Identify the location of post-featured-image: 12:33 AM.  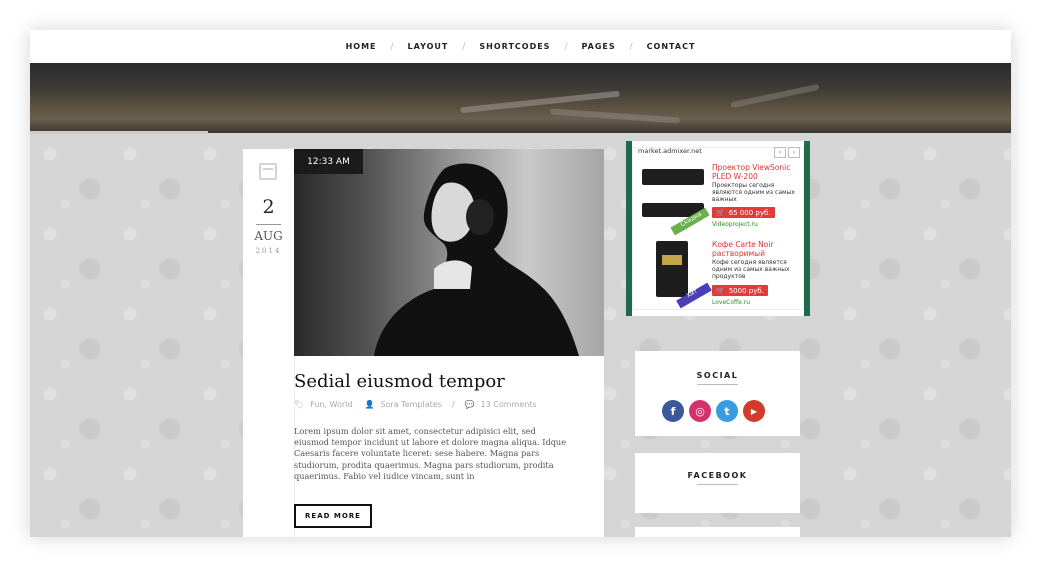
(449, 252).